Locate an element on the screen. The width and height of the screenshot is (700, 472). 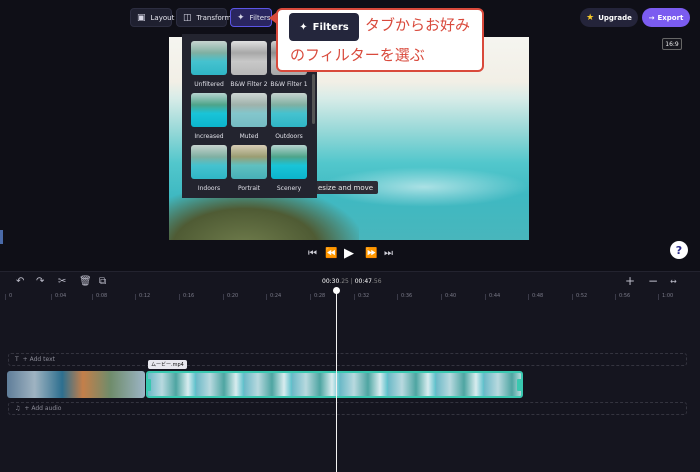
layout-icon: ▣ is located at coordinates (141, 17).